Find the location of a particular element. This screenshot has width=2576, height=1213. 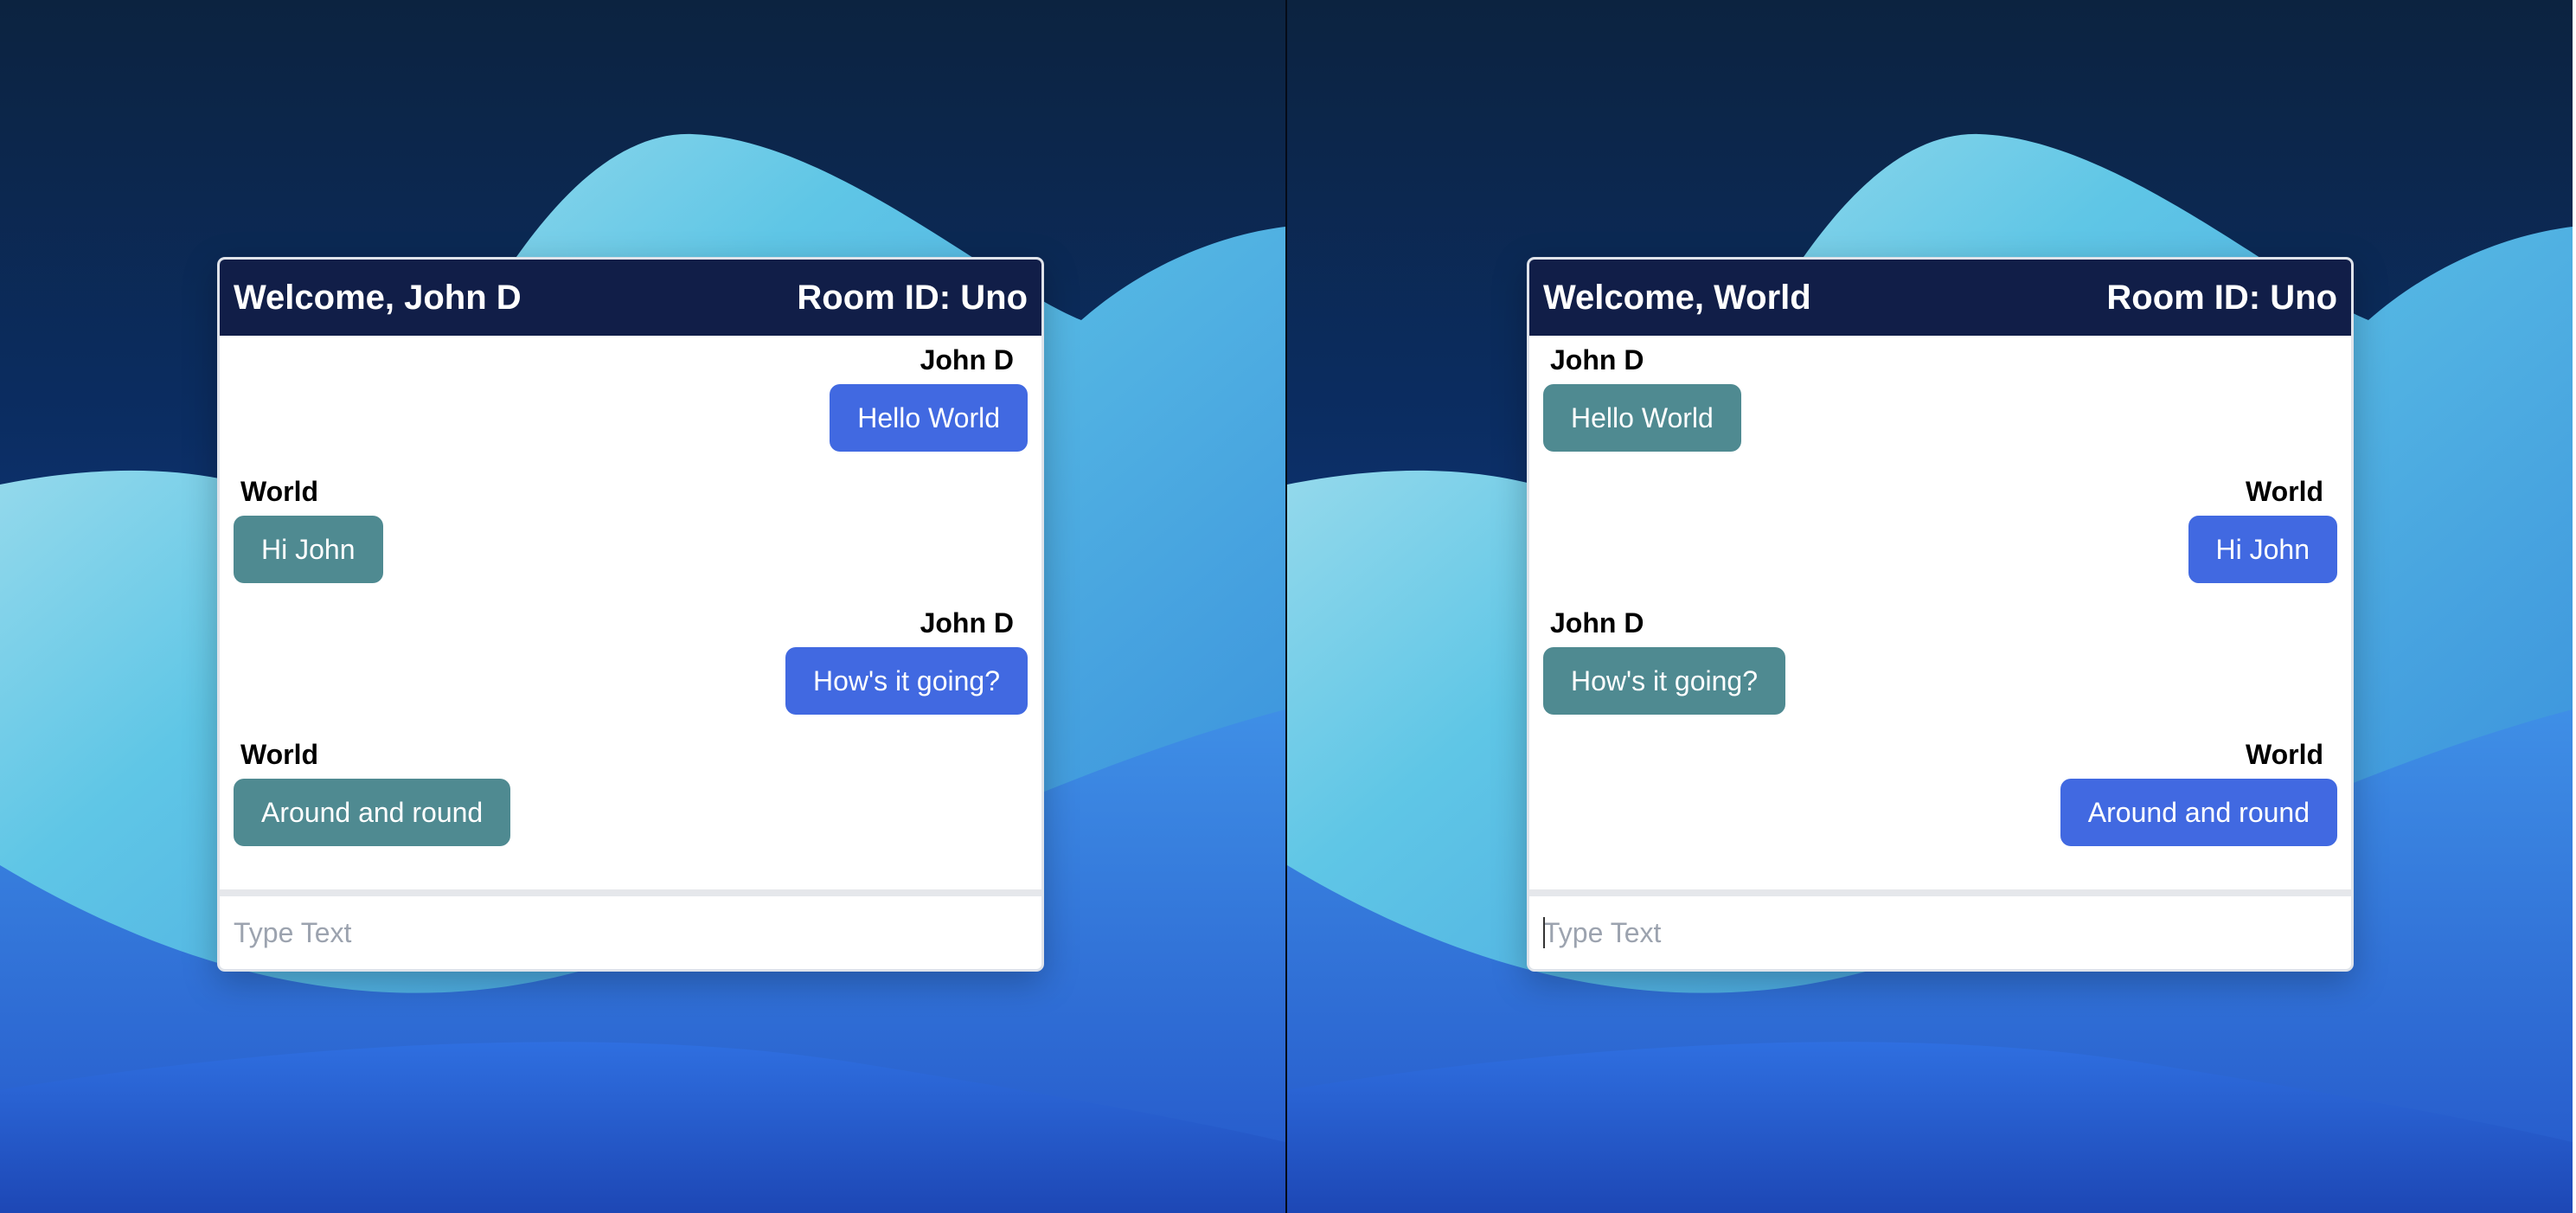

welcome-title: Welcome, World is located at coordinates (1677, 298).